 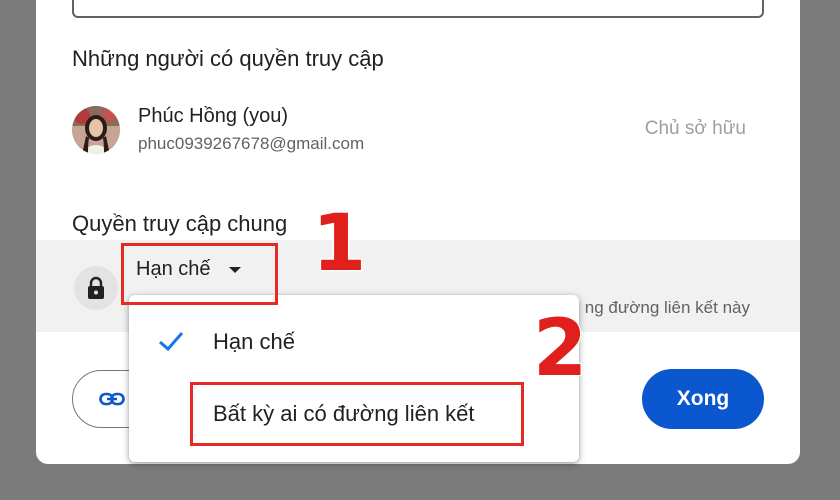 What do you see at coordinates (213, 116) in the screenshot?
I see `owner-name: Phúc Hồng (you)` at bounding box center [213, 116].